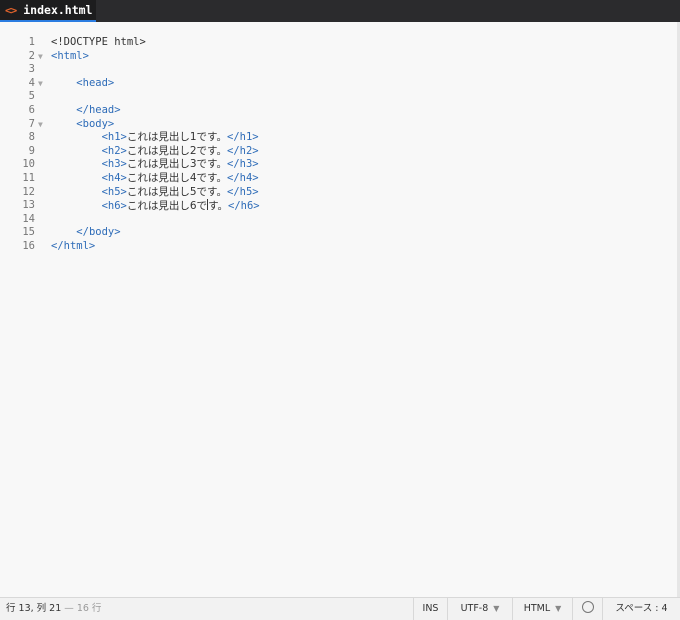  What do you see at coordinates (95, 82) in the screenshot?
I see `code-line: <head>` at bounding box center [95, 82].